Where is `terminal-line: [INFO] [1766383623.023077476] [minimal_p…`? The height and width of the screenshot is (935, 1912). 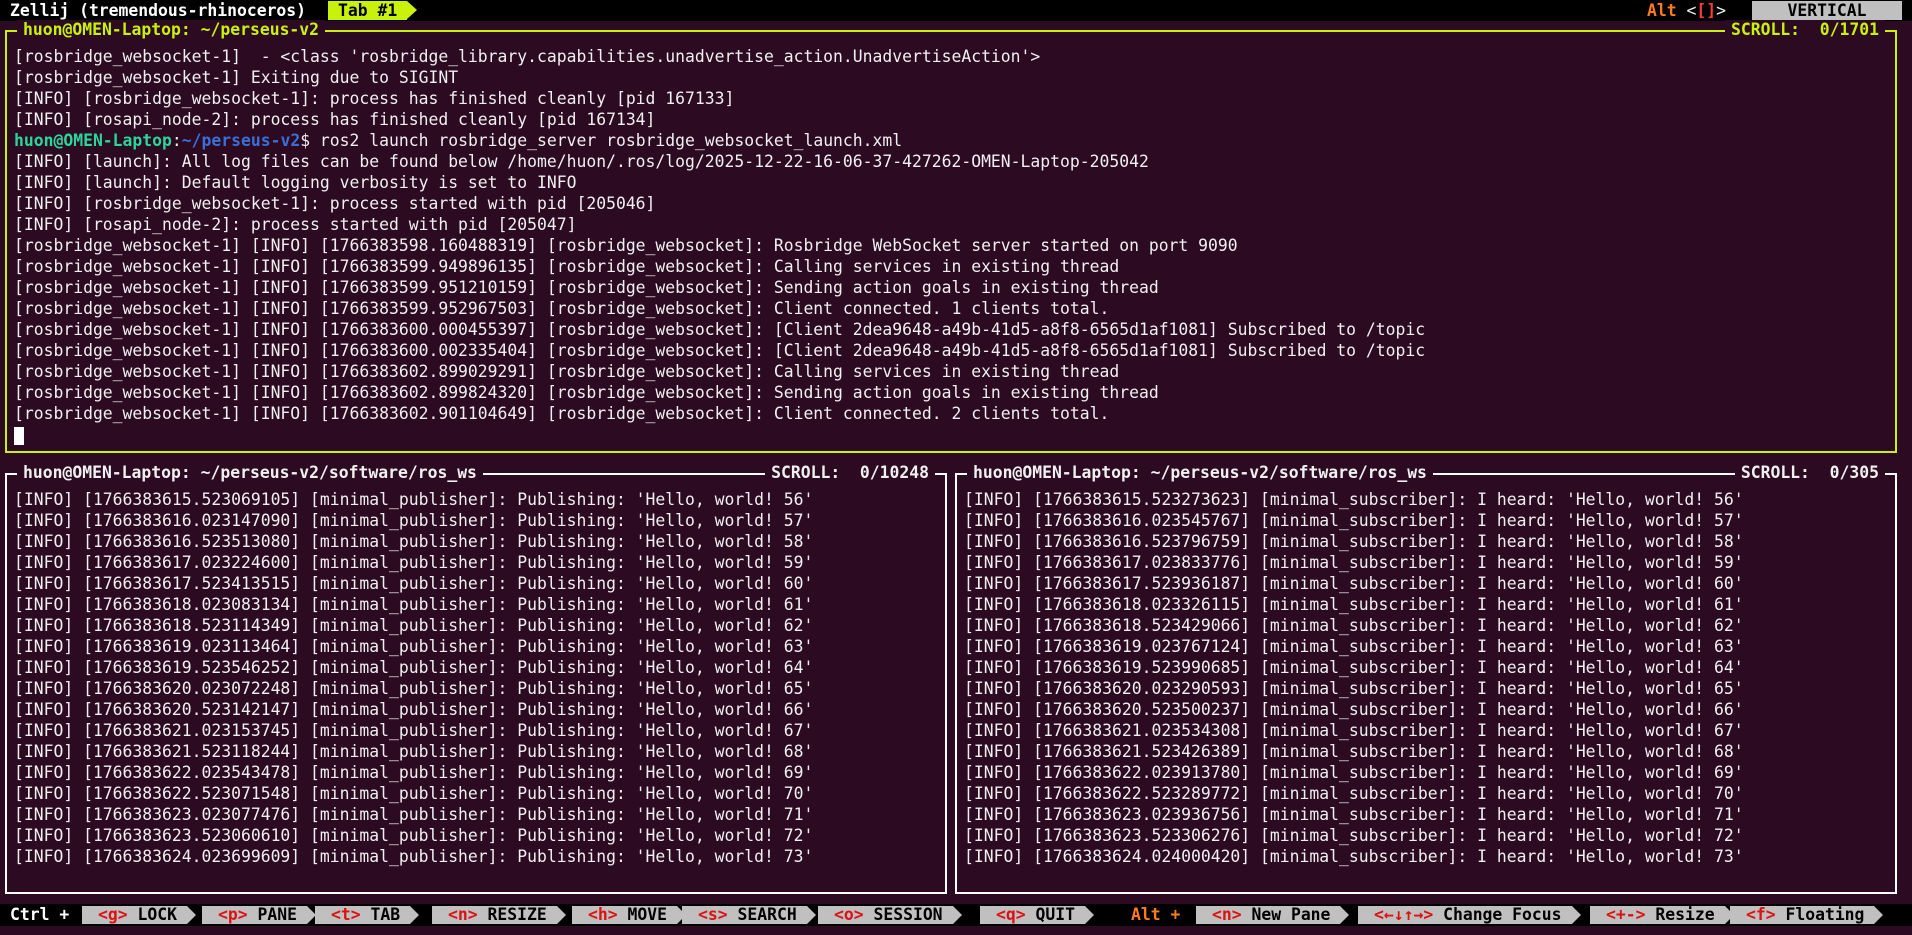
terminal-line: [INFO] [1766383623.023077476] [minimal_p… is located at coordinates (414, 814).